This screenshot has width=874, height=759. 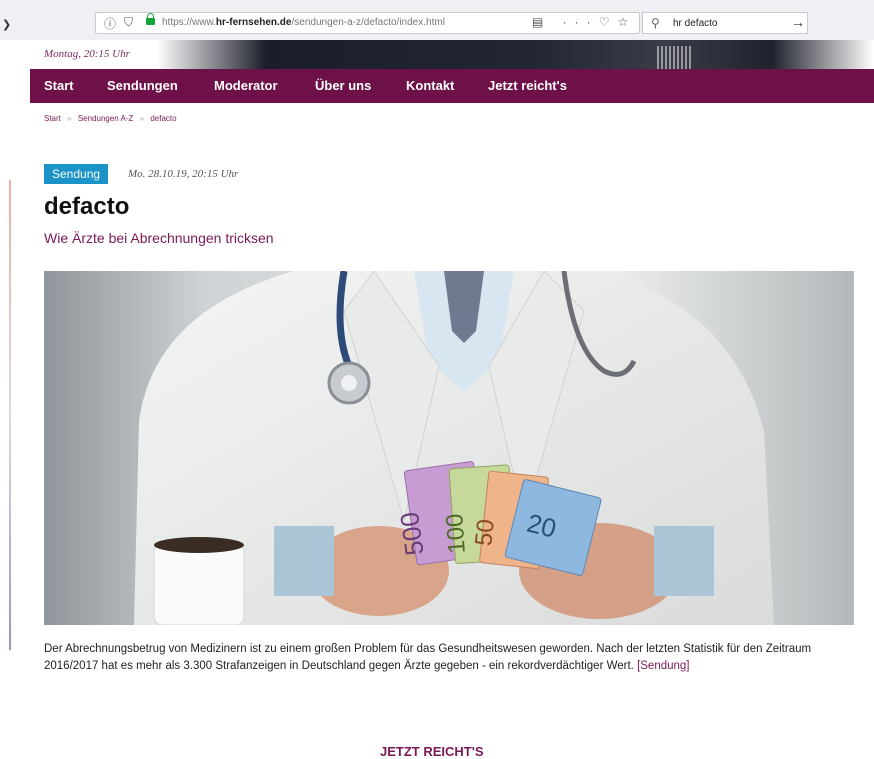 I want to click on header-banner: Montag, 20:15 Uhr, so click(x=452, y=54).